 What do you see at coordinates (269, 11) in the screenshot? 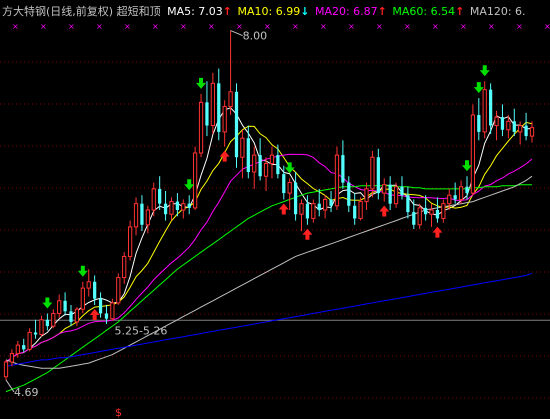
I see `ma10-legend: MA10: 6.99` at bounding box center [269, 11].